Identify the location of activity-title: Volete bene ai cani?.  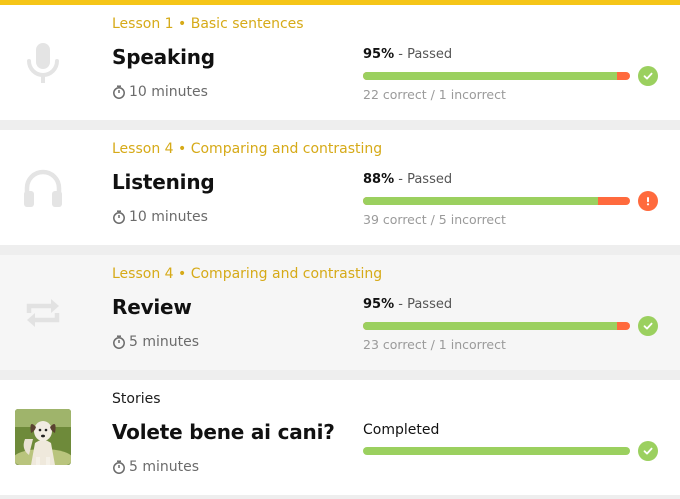
(223, 432).